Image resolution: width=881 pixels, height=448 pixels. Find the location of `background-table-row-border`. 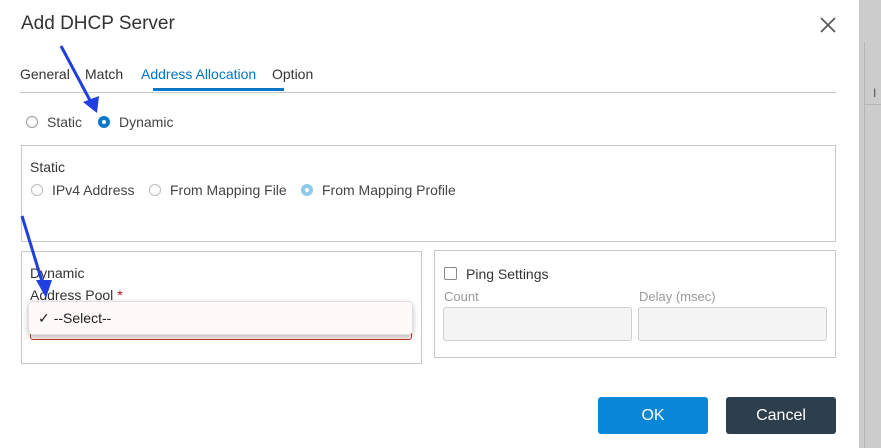

background-table-row-border is located at coordinates (872, 104).